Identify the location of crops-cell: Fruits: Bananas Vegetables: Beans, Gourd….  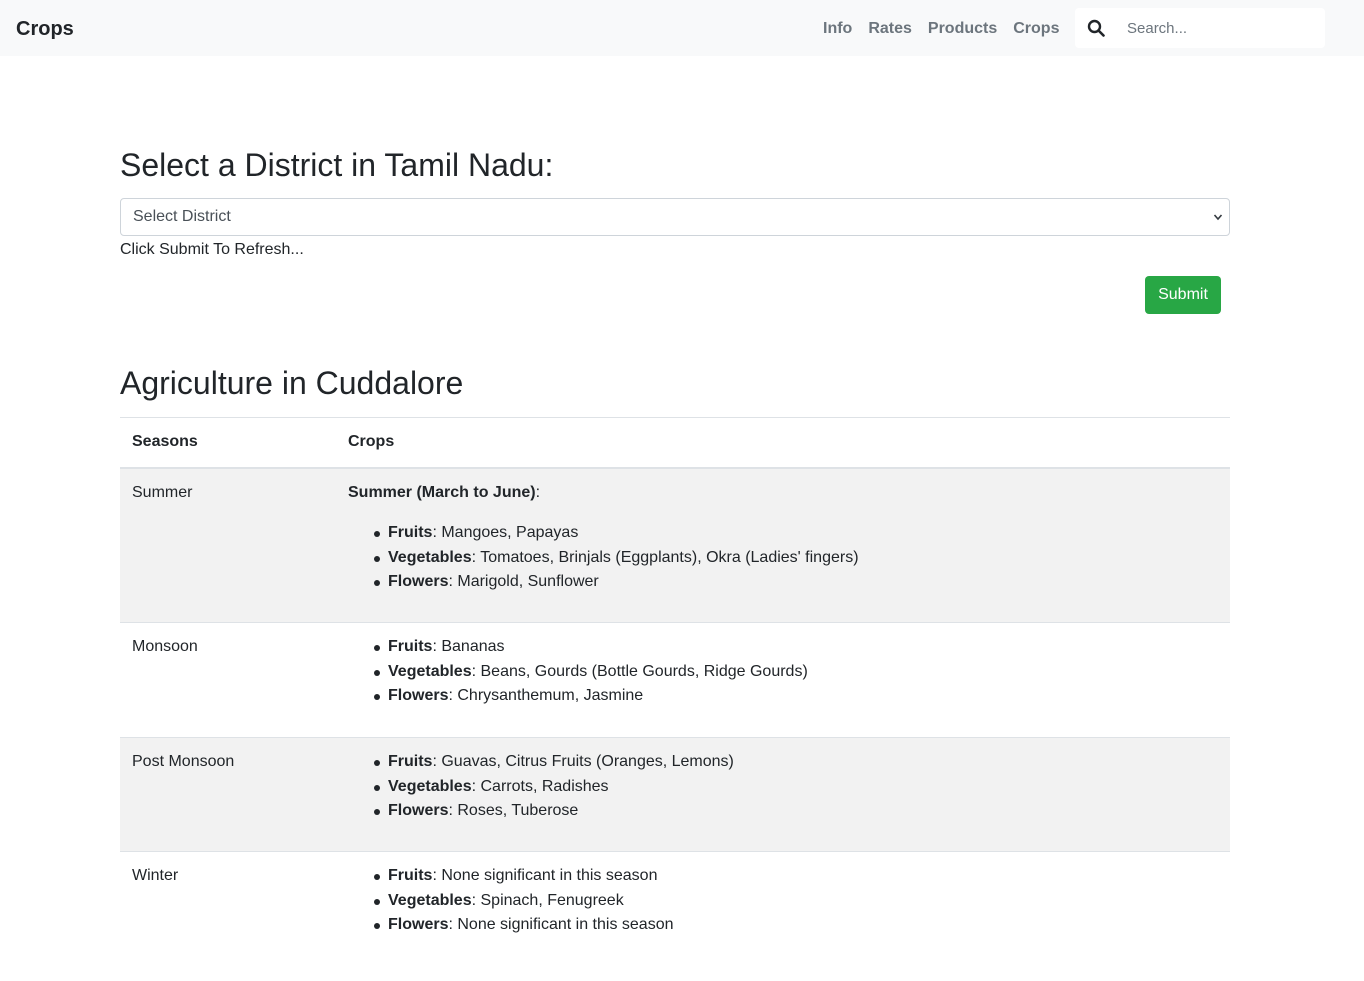
(783, 680).